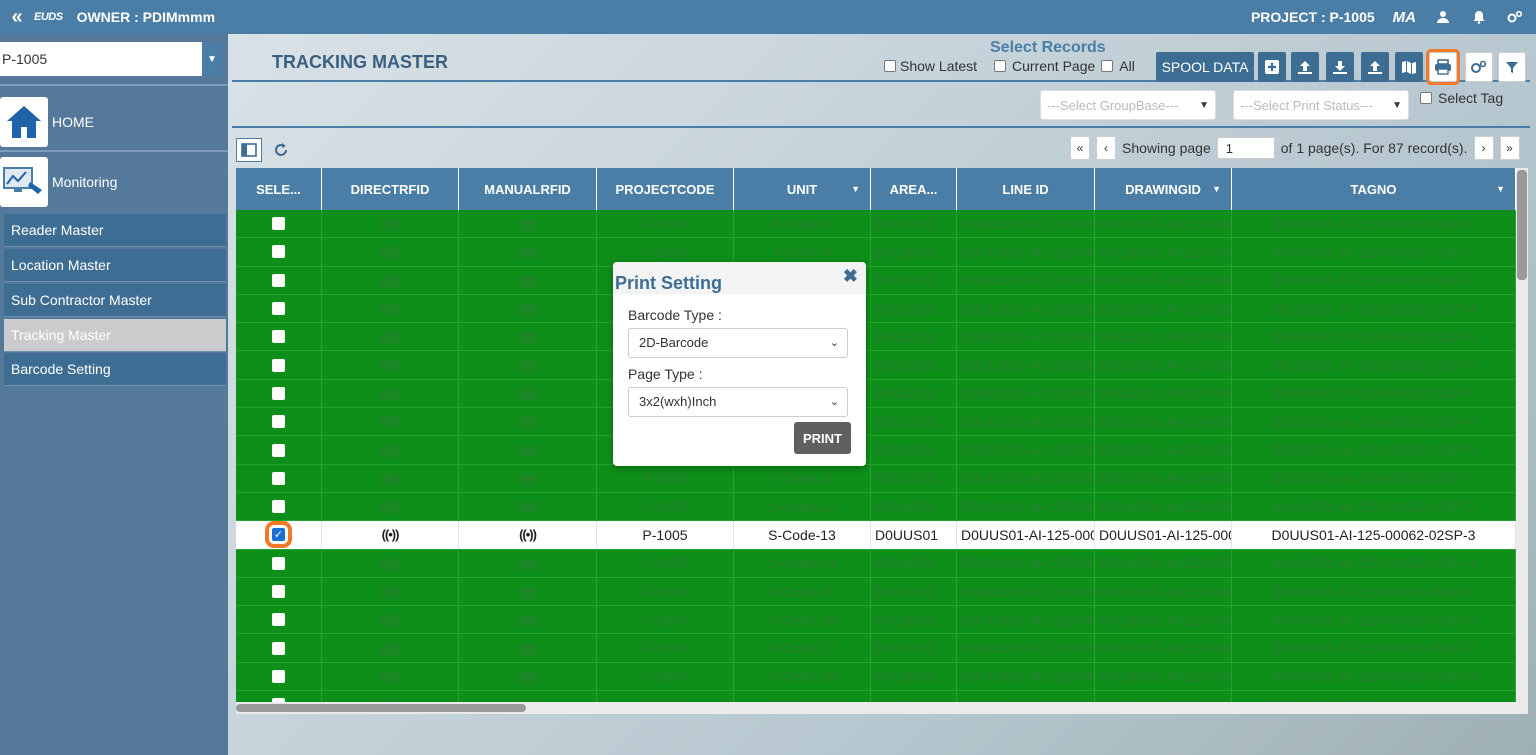 The height and width of the screenshot is (755, 1536). What do you see at coordinates (1375, 67) in the screenshot?
I see `export-icon` at bounding box center [1375, 67].